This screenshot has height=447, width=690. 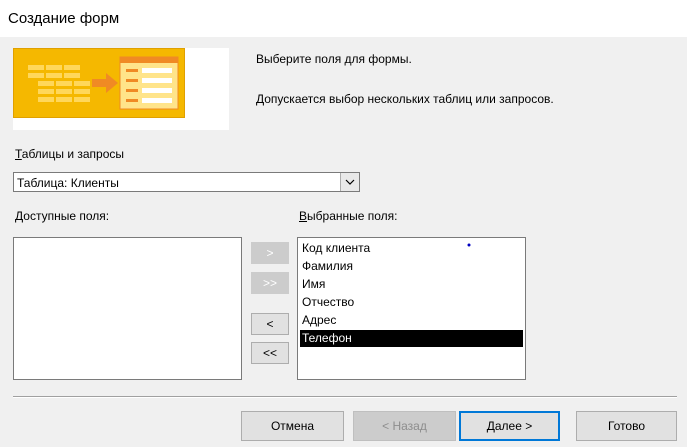 What do you see at coordinates (66, 216) in the screenshot?
I see `available-label-text: оступные поля:` at bounding box center [66, 216].